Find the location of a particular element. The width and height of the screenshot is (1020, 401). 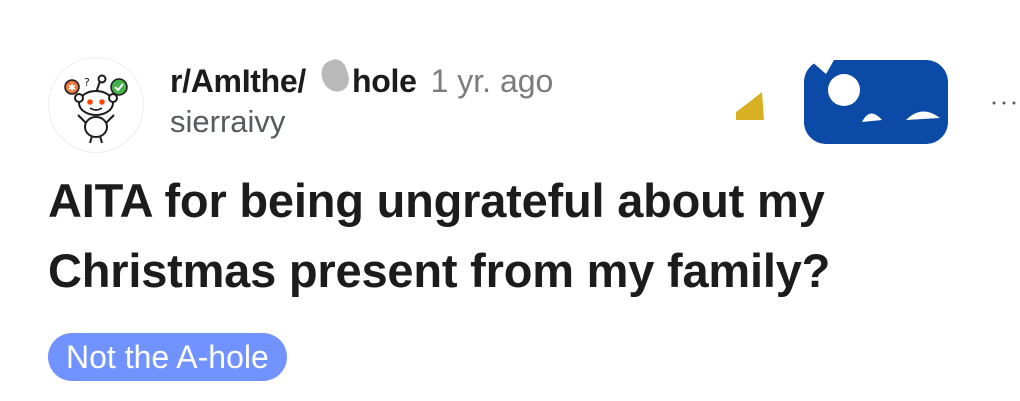

meta-top-line: r/AmIthe/ hole 1 yr. ago is located at coordinates (440, 79).